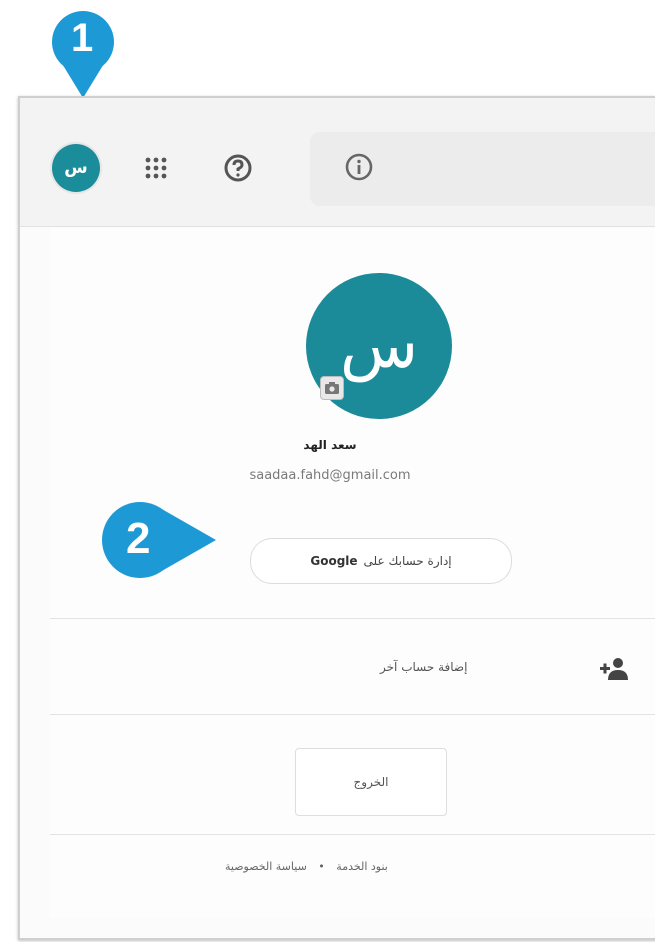  What do you see at coordinates (482, 169) in the screenshot?
I see `address-bar` at bounding box center [482, 169].